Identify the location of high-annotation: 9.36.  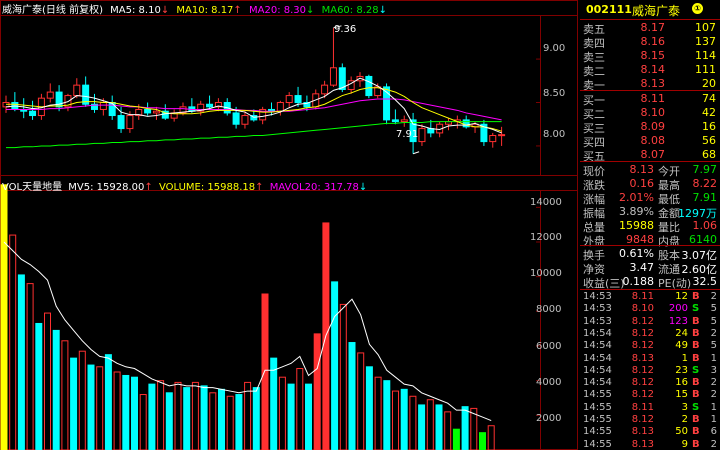
(345, 29).